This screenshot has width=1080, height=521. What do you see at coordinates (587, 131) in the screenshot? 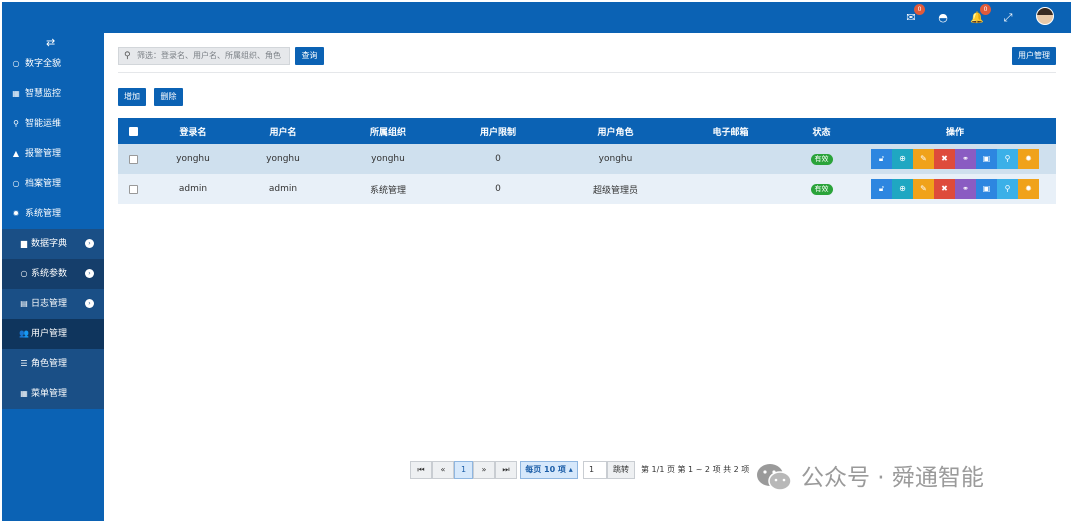
I see `table-header: 登录名 用户名 所属组织 用户限制 用户角色 电子邮箱 状态 操作` at bounding box center [587, 131].